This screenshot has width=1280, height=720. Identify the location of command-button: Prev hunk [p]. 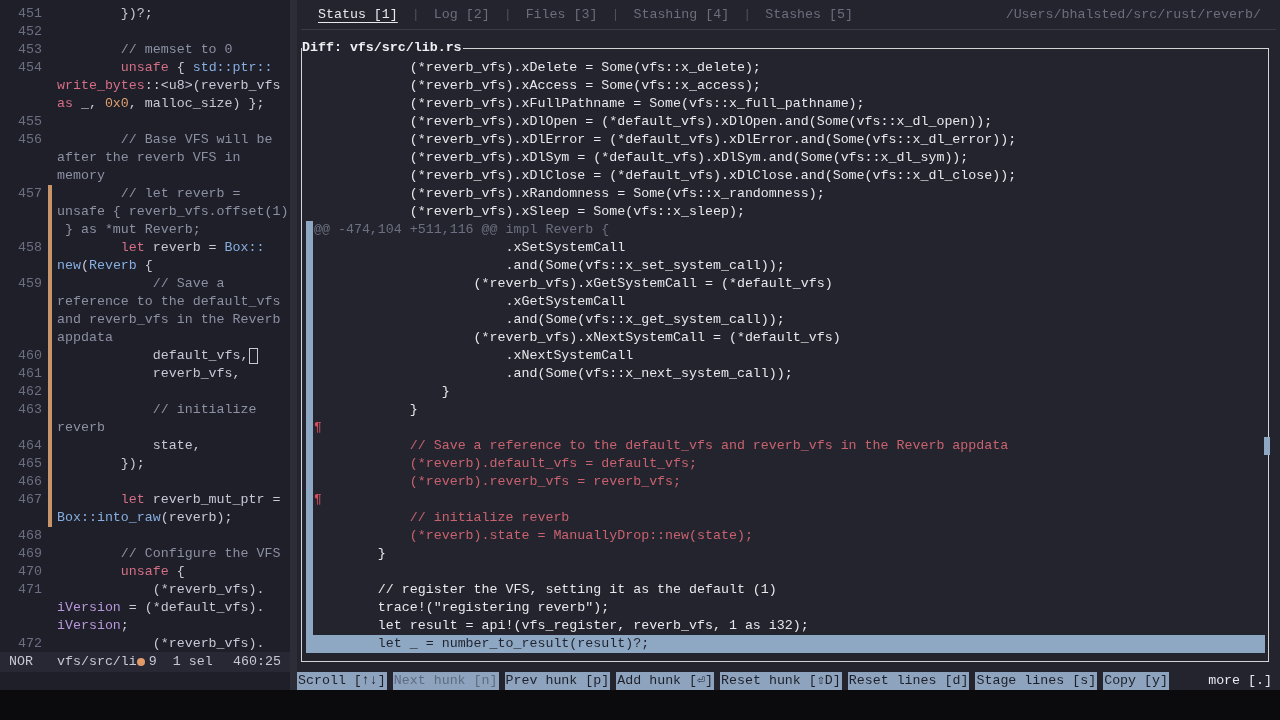
(557, 681).